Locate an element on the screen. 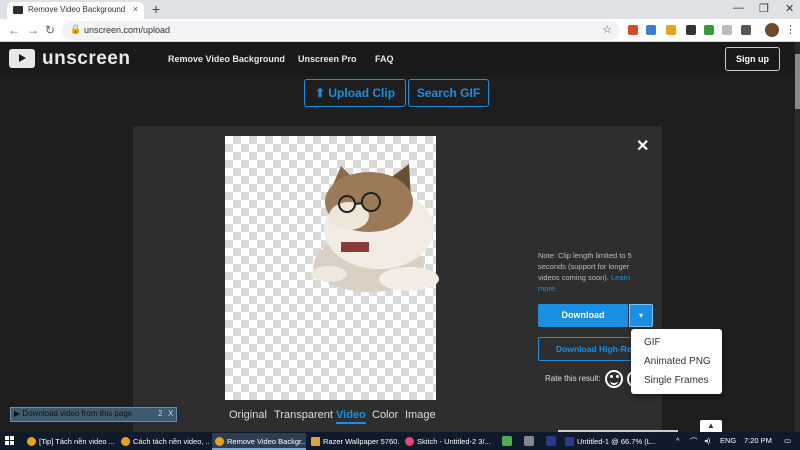 The width and height of the screenshot is (800, 450). nav-remove-video-background: Remove Video Background is located at coordinates (226, 59).